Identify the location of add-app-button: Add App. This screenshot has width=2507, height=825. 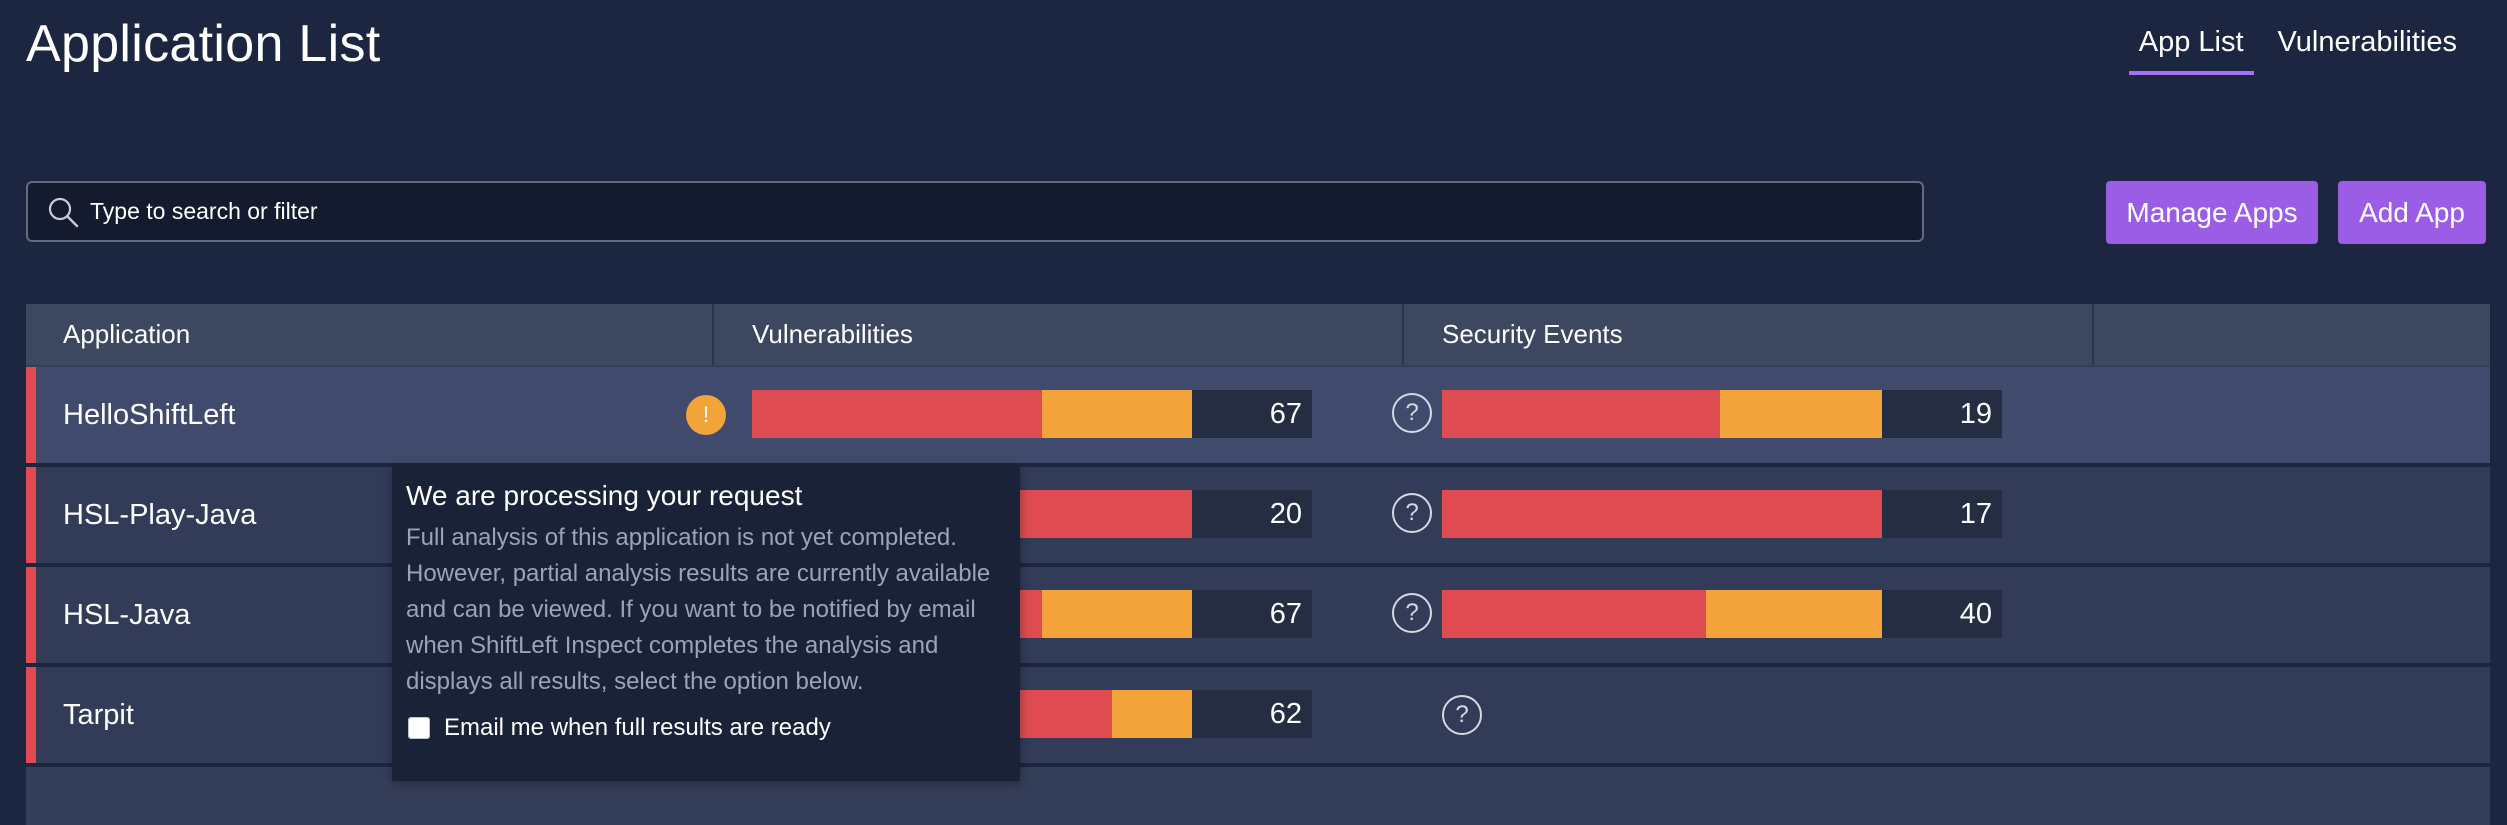
(2412, 212).